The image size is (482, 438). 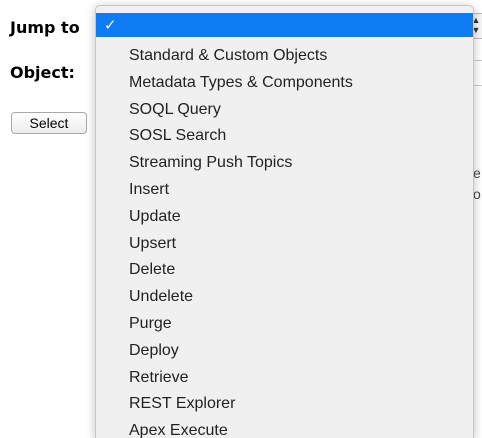 What do you see at coordinates (49, 123) in the screenshot?
I see `select-button: Select` at bounding box center [49, 123].